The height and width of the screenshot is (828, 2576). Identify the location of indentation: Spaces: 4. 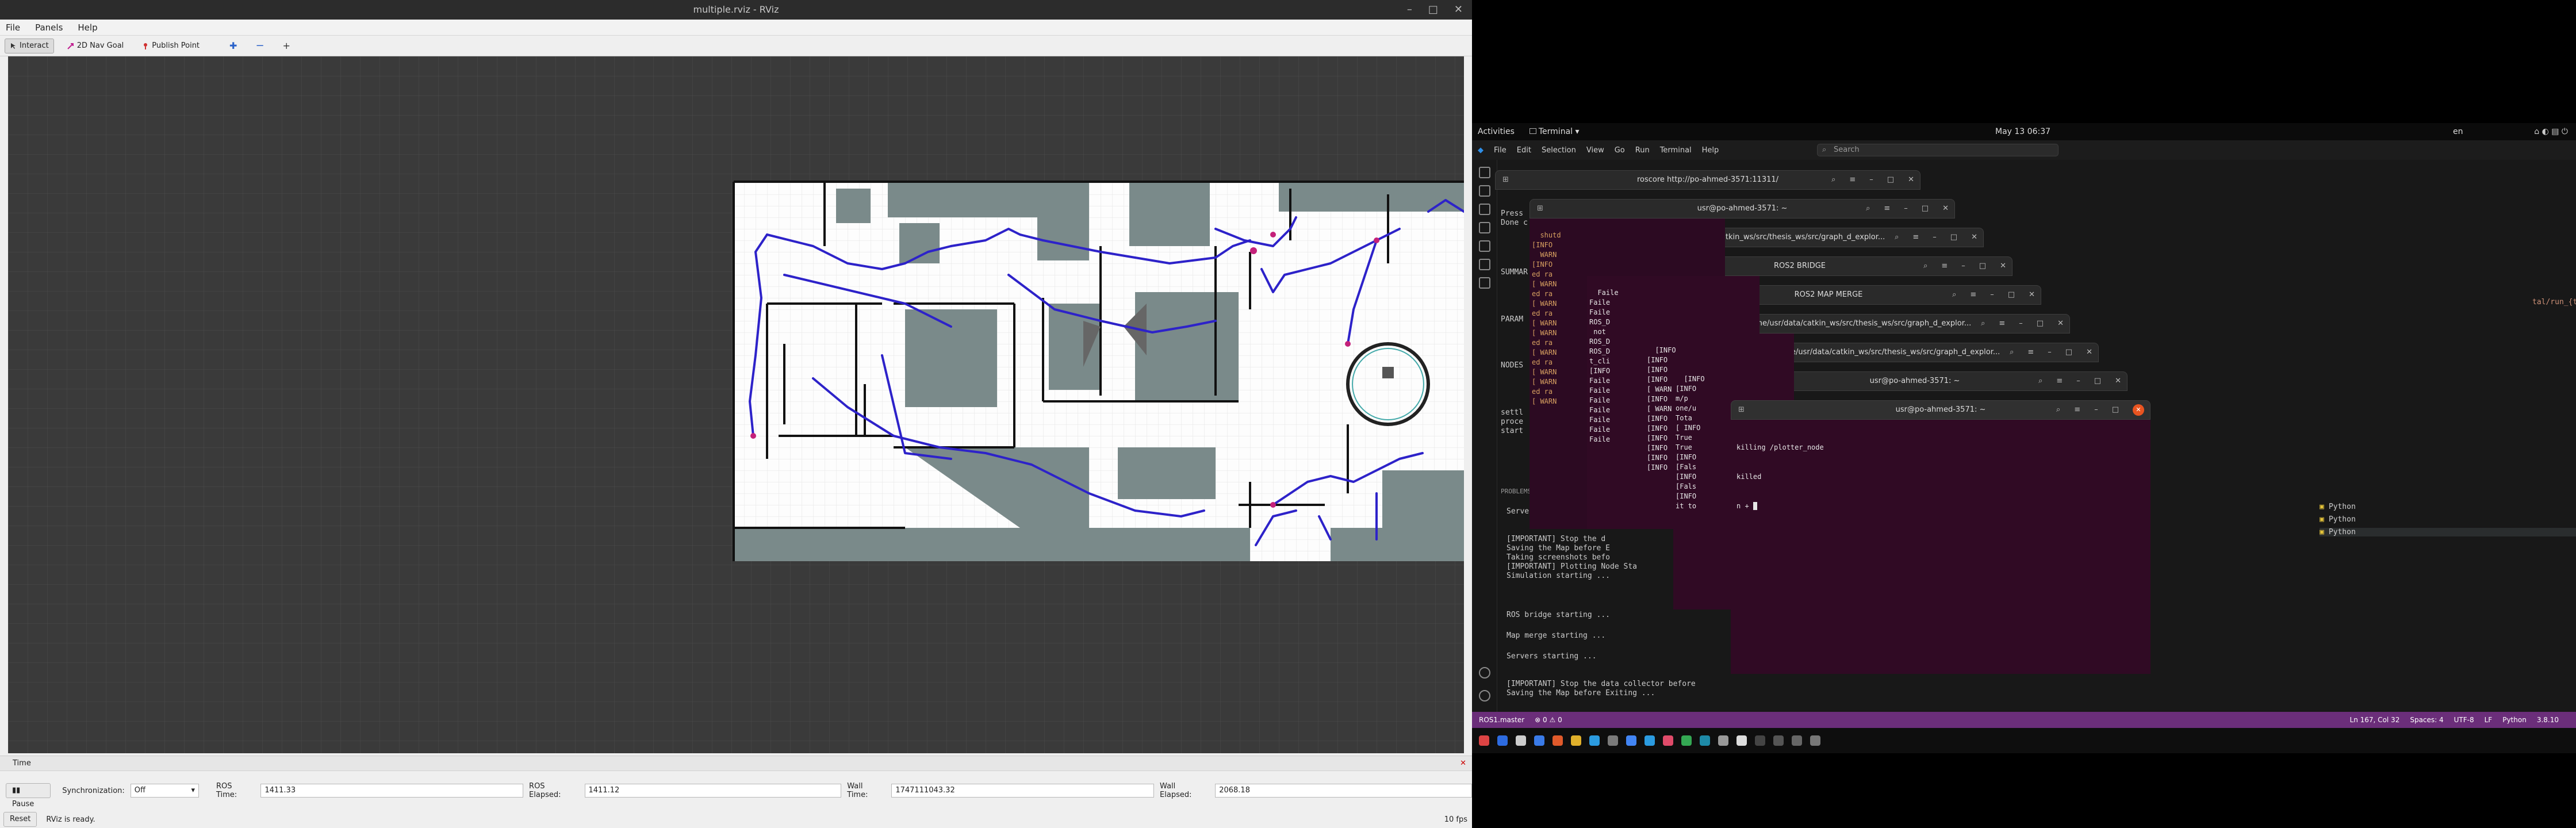
(2426, 720).